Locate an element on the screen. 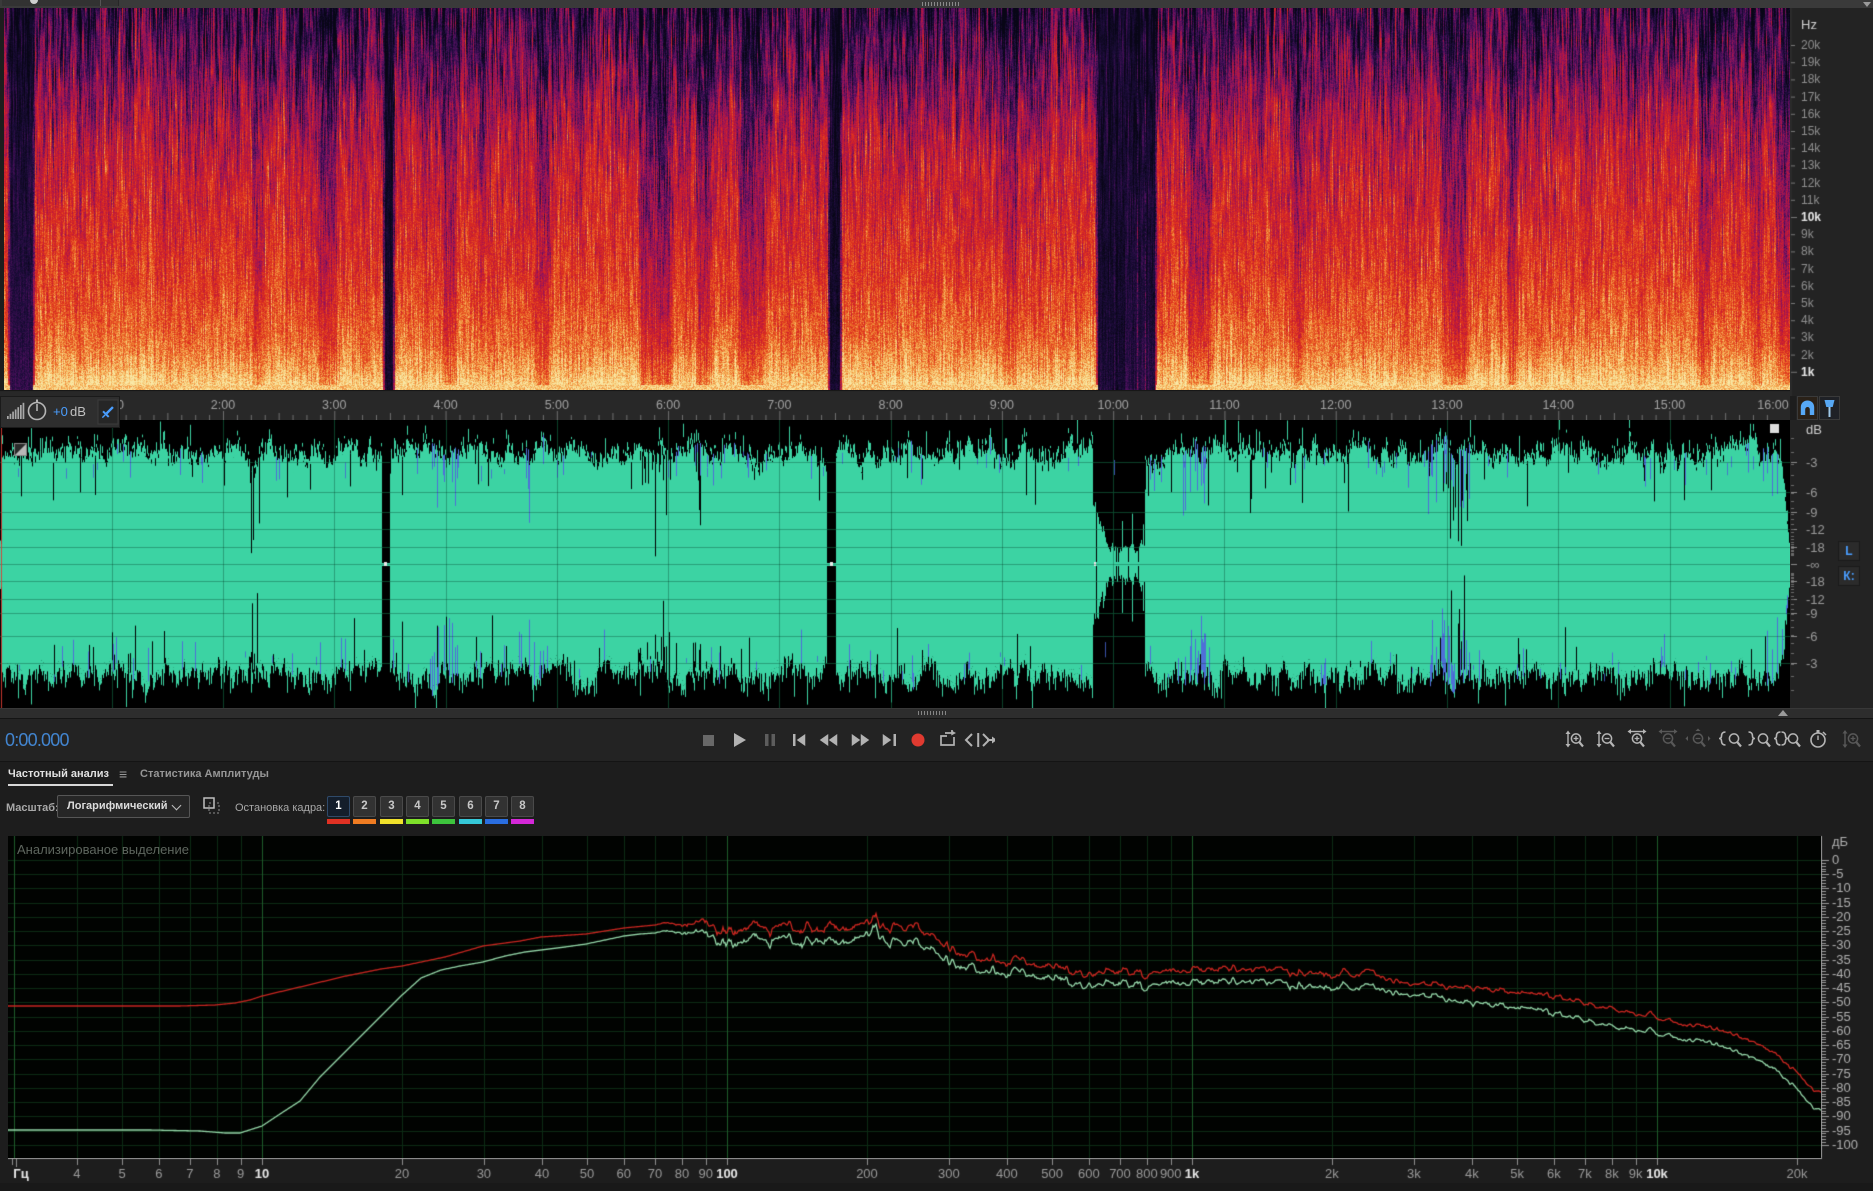 This screenshot has height=1191, width=1873. svg-text: dB is located at coordinates (78, 411).